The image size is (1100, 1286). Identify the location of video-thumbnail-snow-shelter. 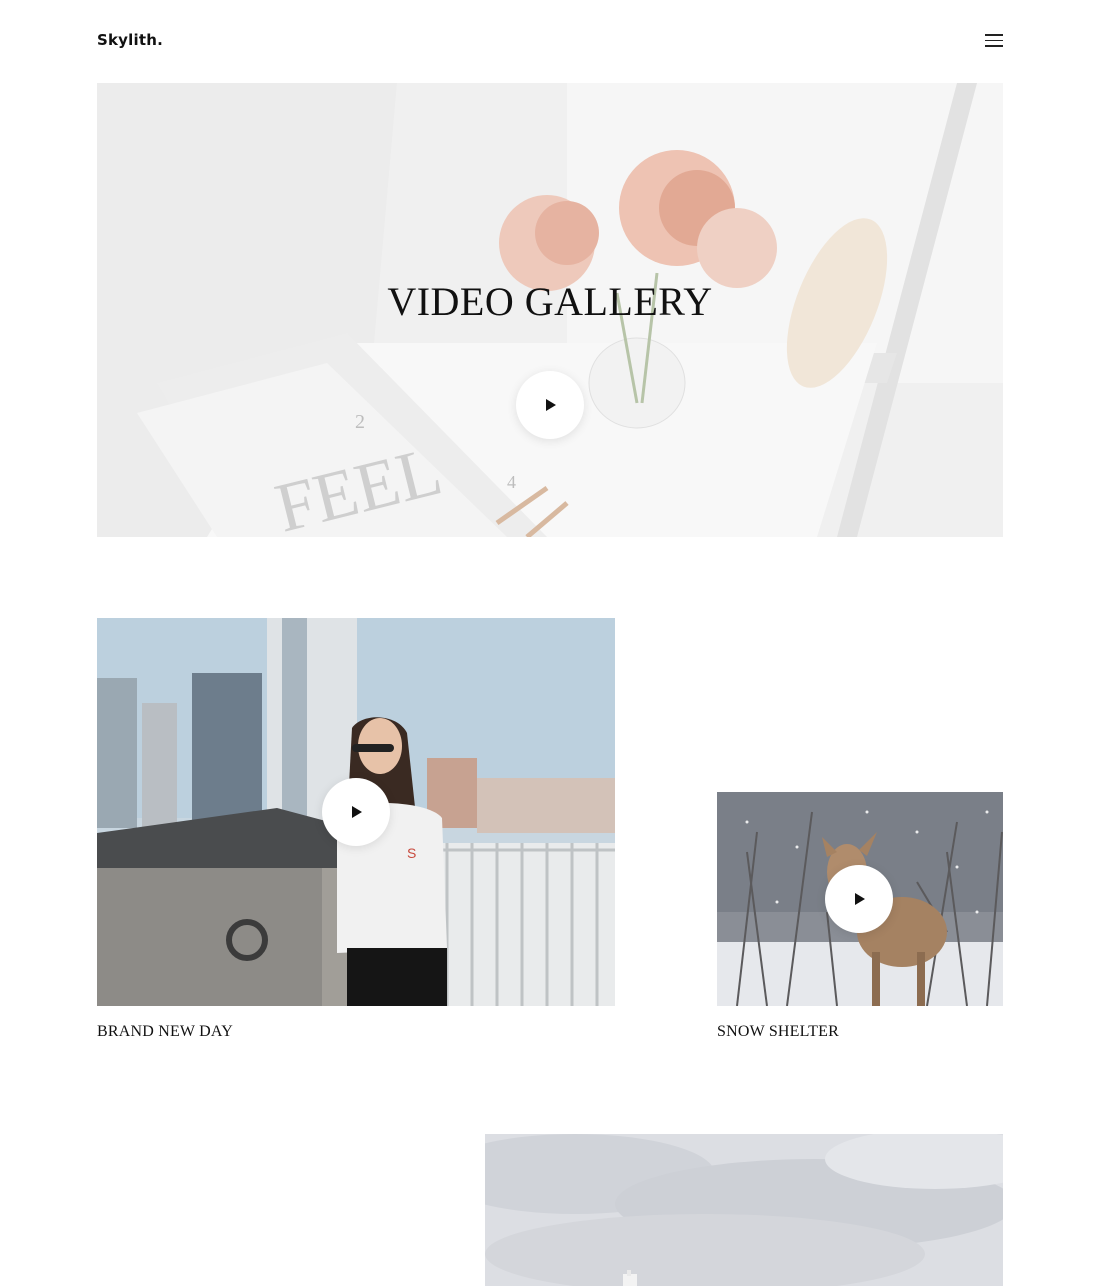
(860, 899).